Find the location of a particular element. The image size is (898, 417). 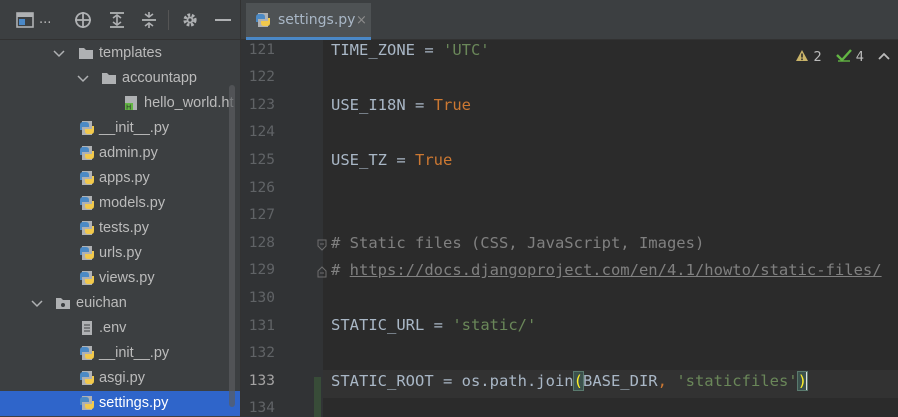

tree-label: templates is located at coordinates (130, 53).